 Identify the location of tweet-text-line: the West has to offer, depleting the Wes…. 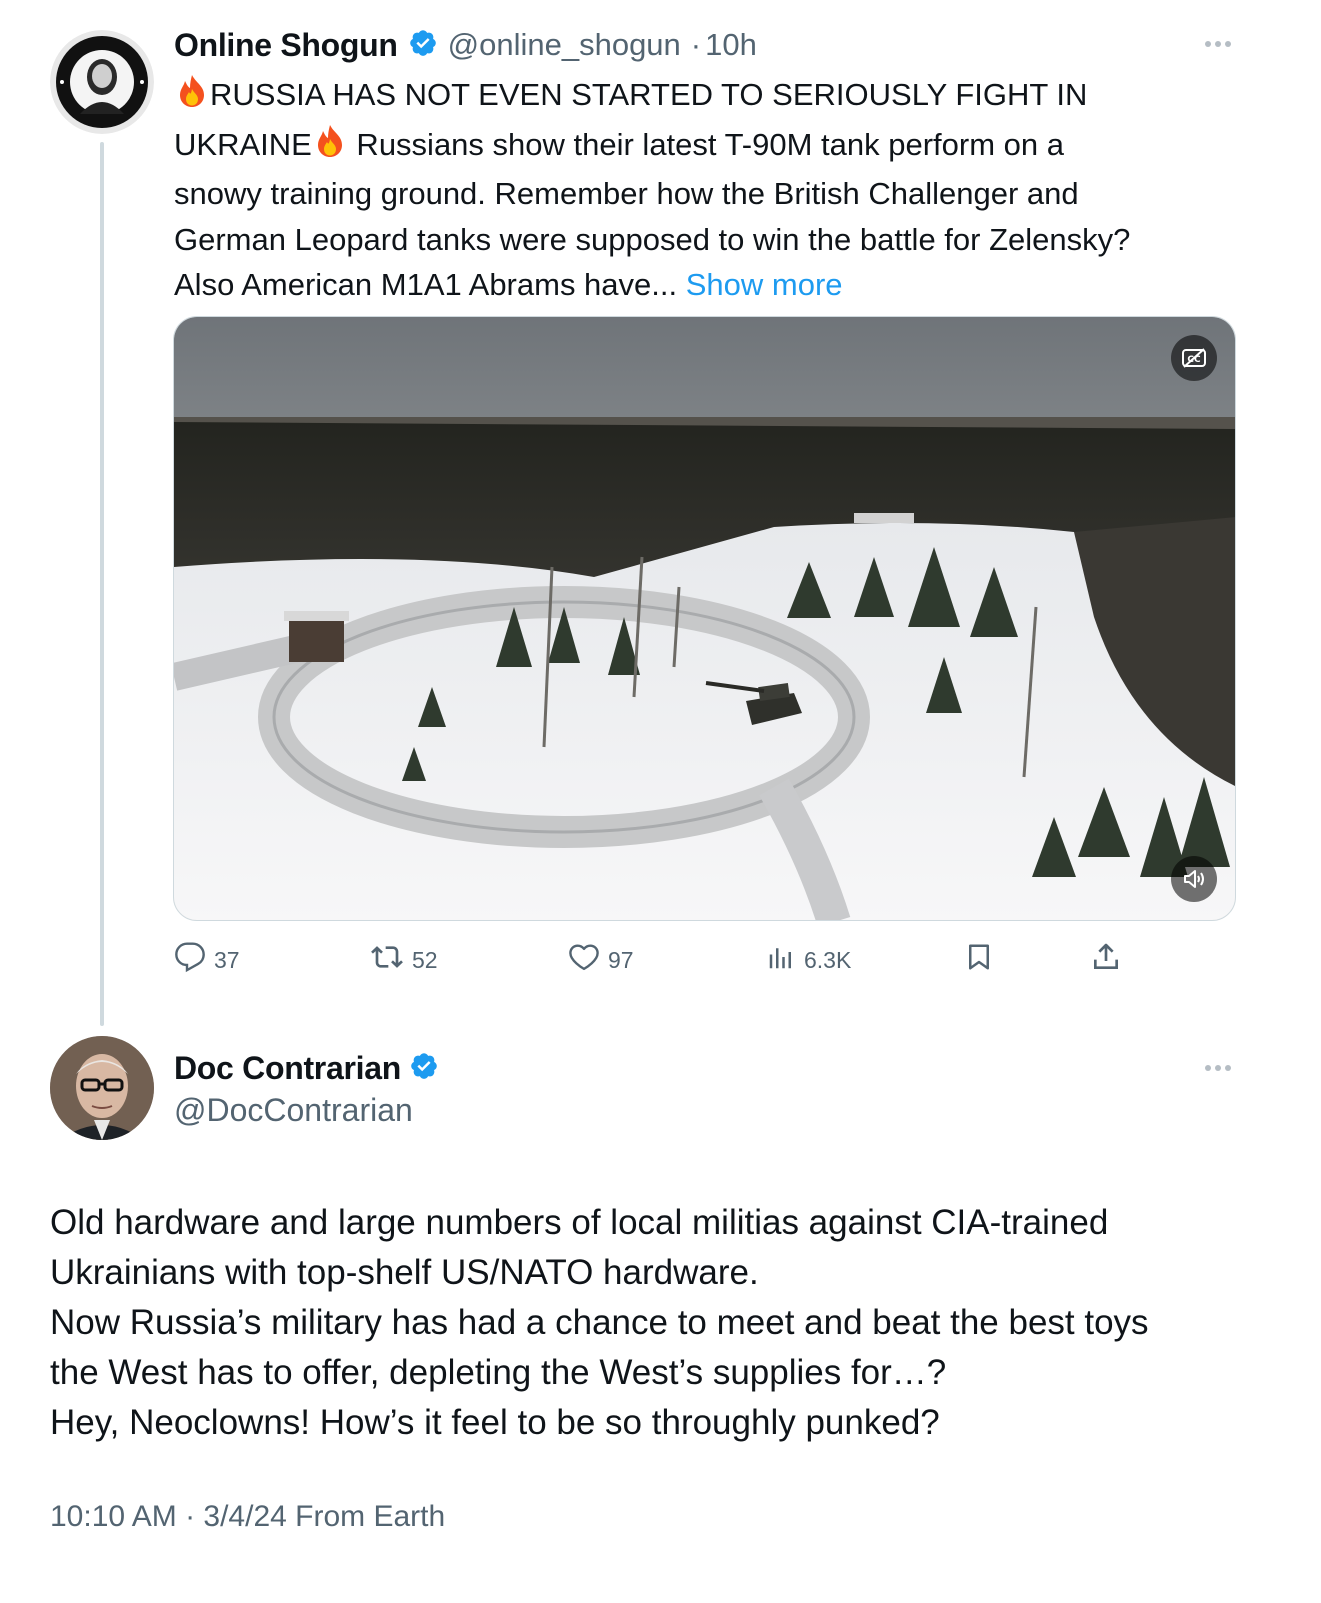
(498, 1372).